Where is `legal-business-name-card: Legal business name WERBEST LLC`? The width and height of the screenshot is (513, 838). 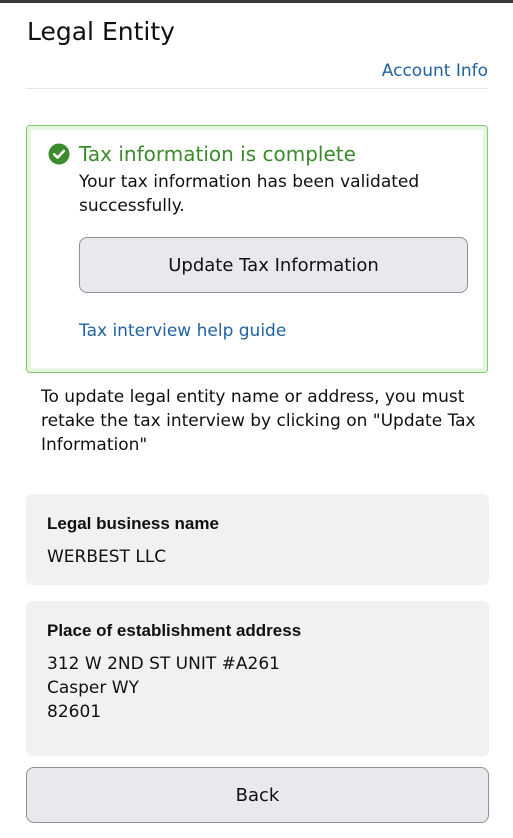
legal-business-name-card: Legal business name WERBEST LLC is located at coordinates (257, 539).